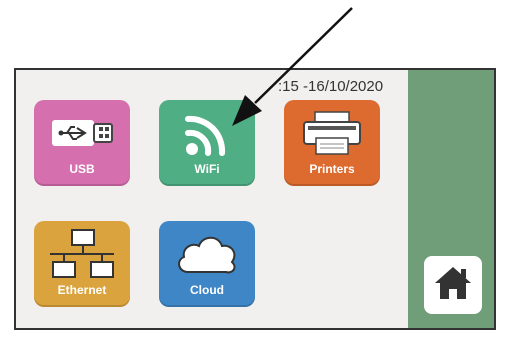 The image size is (508, 347). Describe the element at coordinates (82, 134) in the screenshot. I see `usb-icon` at that location.